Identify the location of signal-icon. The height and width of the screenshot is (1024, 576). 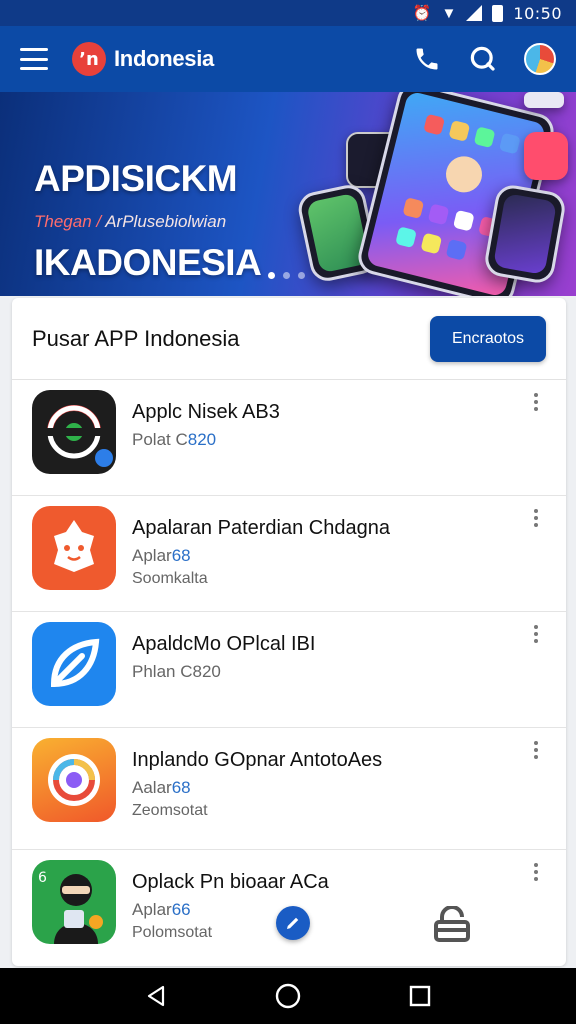
(474, 13).